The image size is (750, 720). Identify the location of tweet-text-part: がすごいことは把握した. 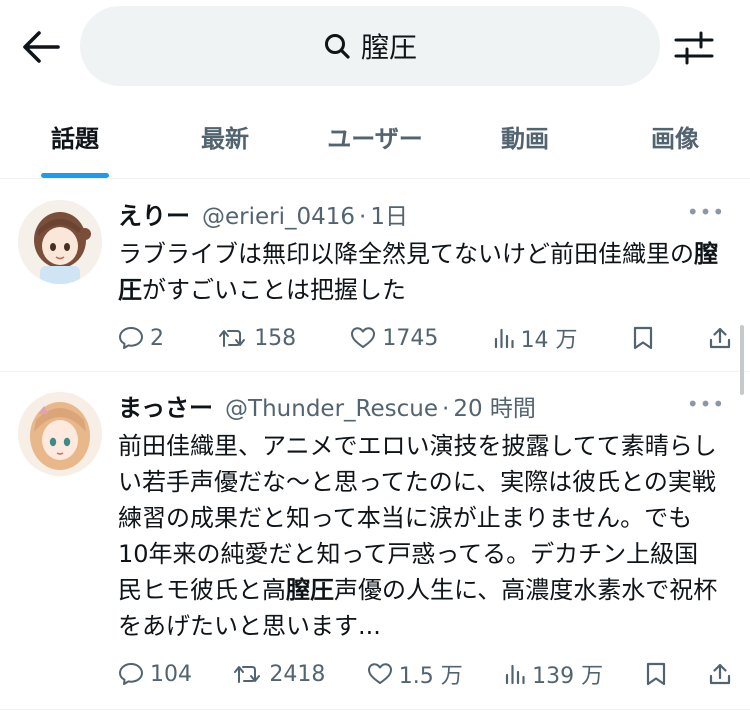
(274, 290).